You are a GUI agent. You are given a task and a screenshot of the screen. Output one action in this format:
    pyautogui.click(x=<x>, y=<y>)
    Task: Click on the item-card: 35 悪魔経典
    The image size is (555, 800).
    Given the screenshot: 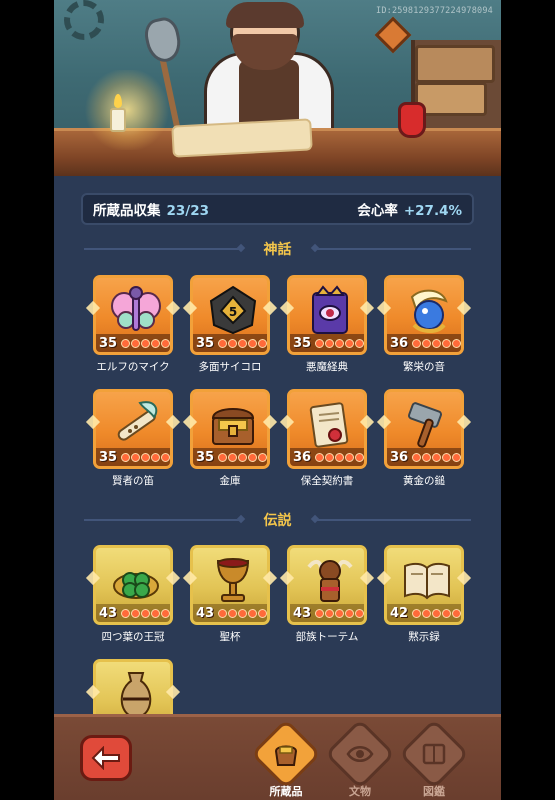 What is the action you would take?
    pyautogui.click(x=327, y=327)
    